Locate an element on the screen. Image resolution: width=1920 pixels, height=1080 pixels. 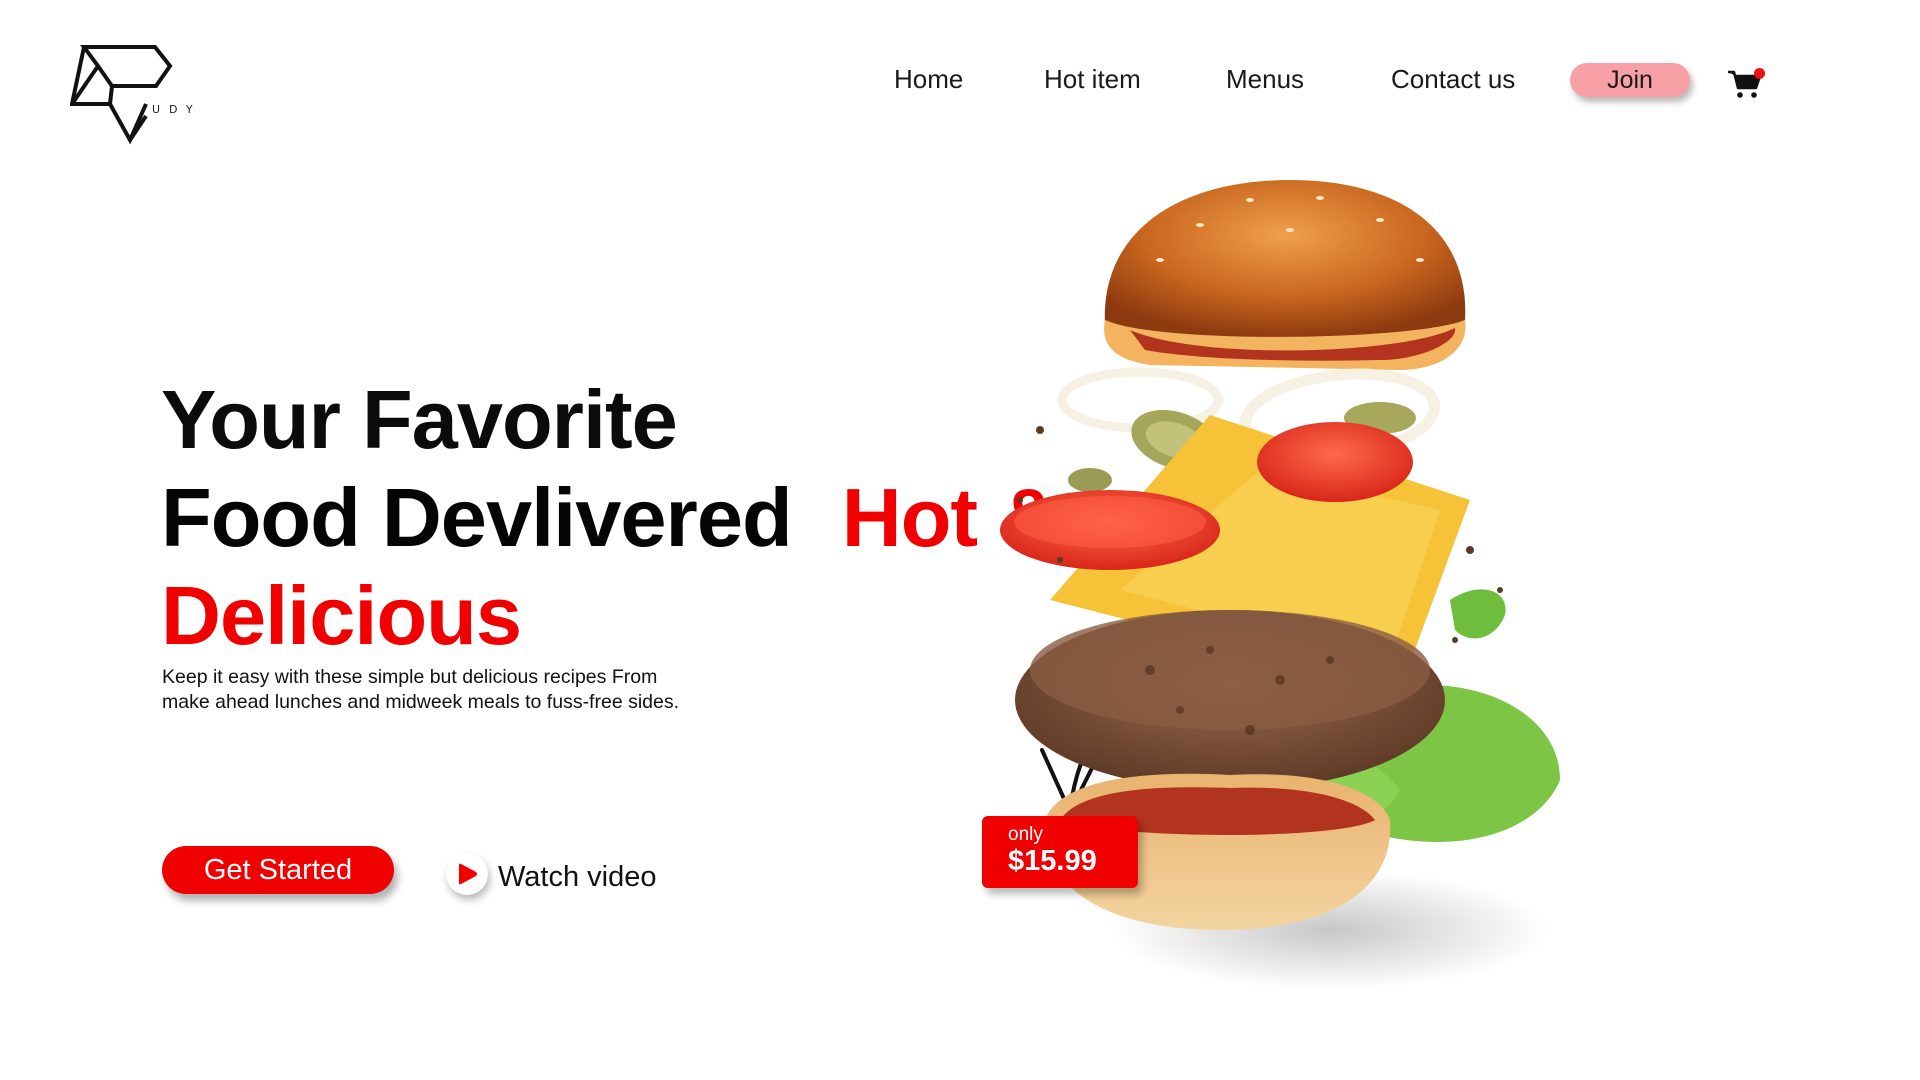
watch-video-button: Watch video is located at coordinates (551, 874).